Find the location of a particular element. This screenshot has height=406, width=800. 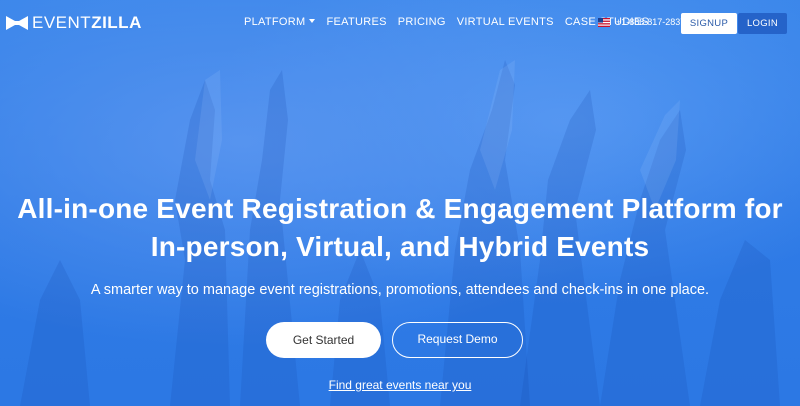

request-demo-button: Request Demo is located at coordinates (457, 340).